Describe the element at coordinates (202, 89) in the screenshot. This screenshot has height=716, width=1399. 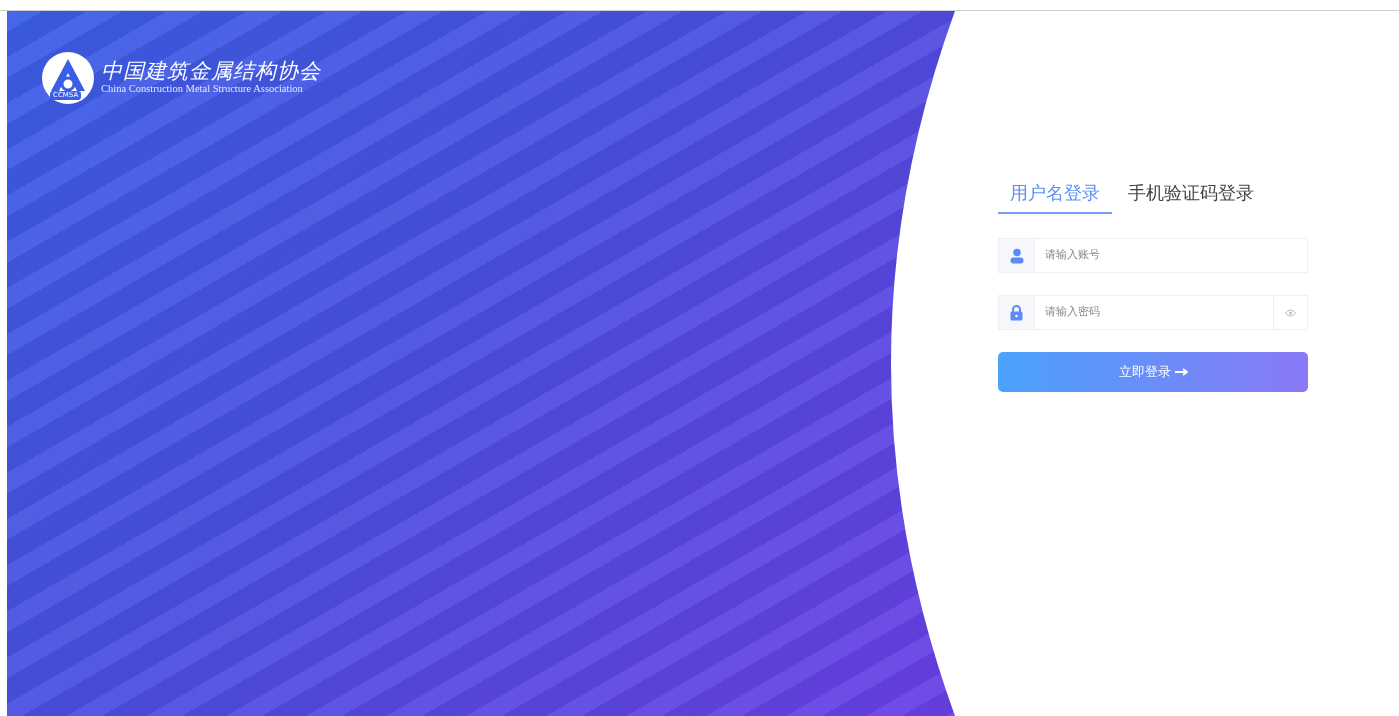
I see `organization-name-english: China Construction Metal Structure Association` at that location.